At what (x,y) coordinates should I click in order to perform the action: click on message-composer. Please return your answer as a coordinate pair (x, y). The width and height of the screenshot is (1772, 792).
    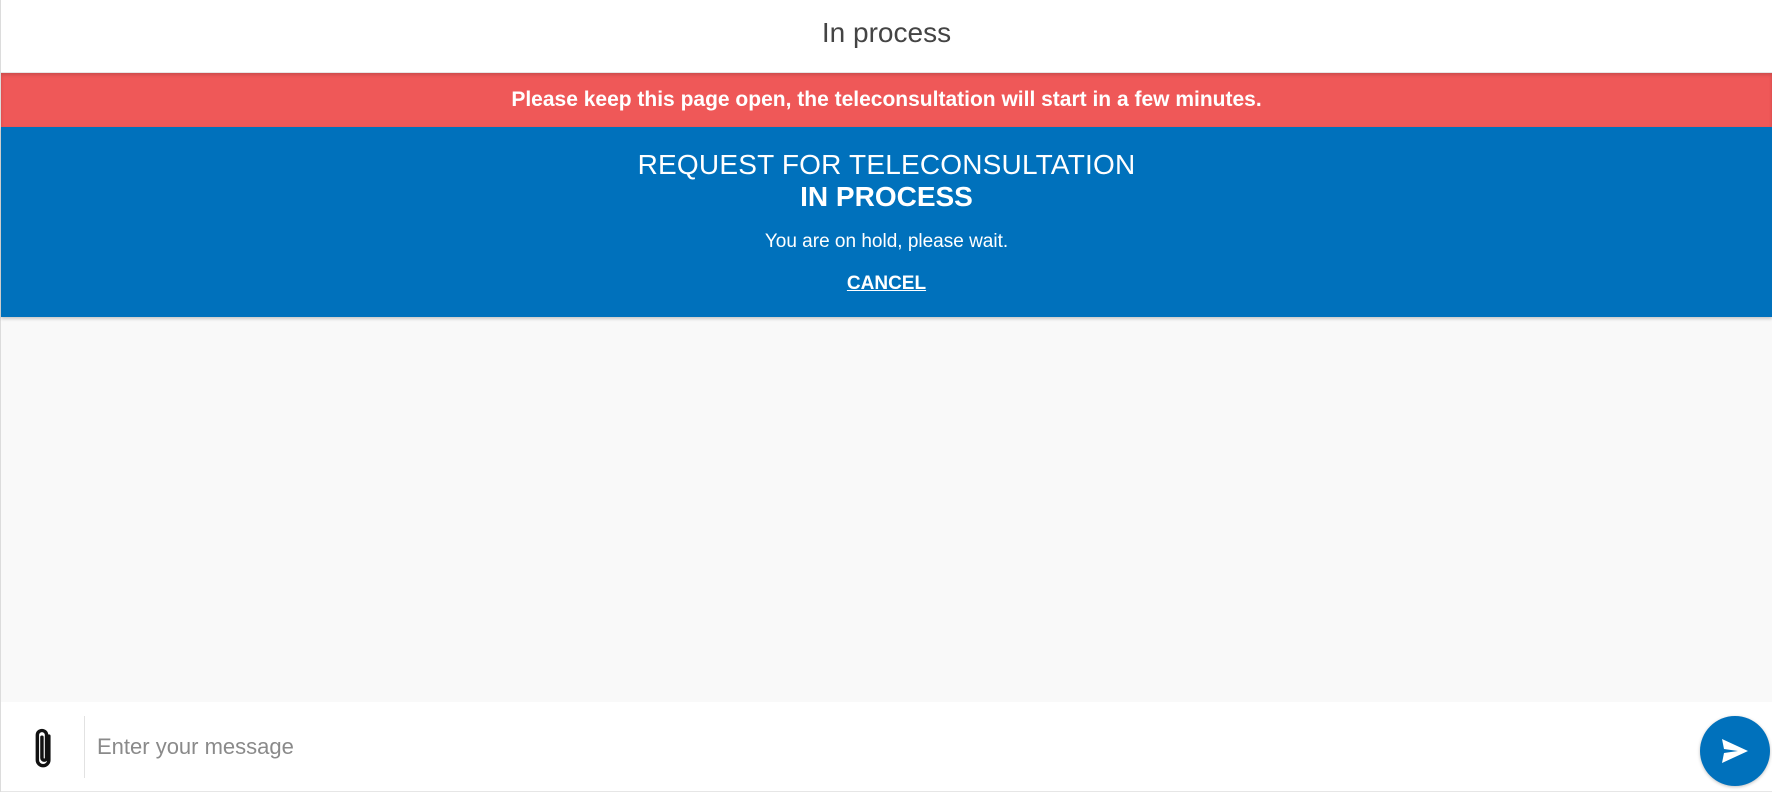
    Looking at the image, I should click on (886, 747).